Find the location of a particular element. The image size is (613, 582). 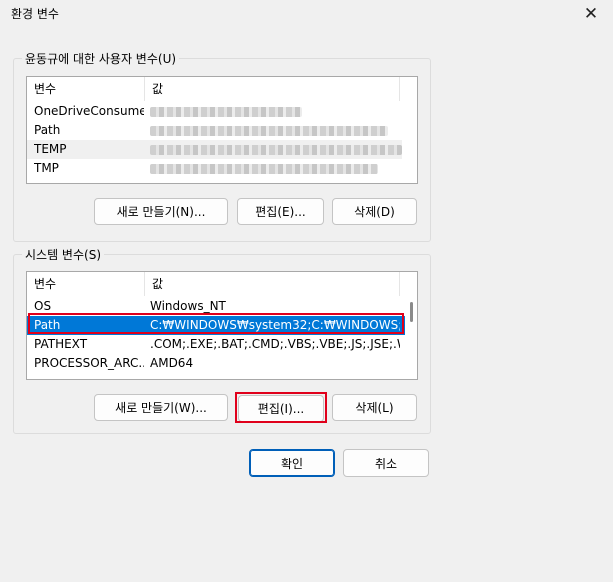

list-item: OneDriveConsumer is located at coordinates (214, 111).